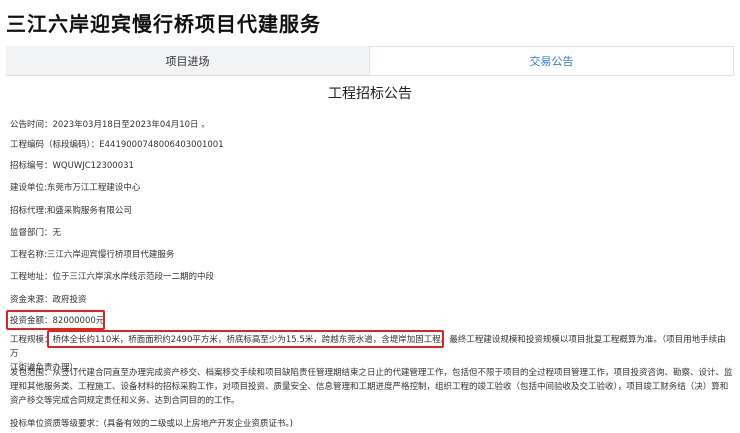  Describe the element at coordinates (31, 373) in the screenshot. I see `scope-label: 发包范围：` at that location.